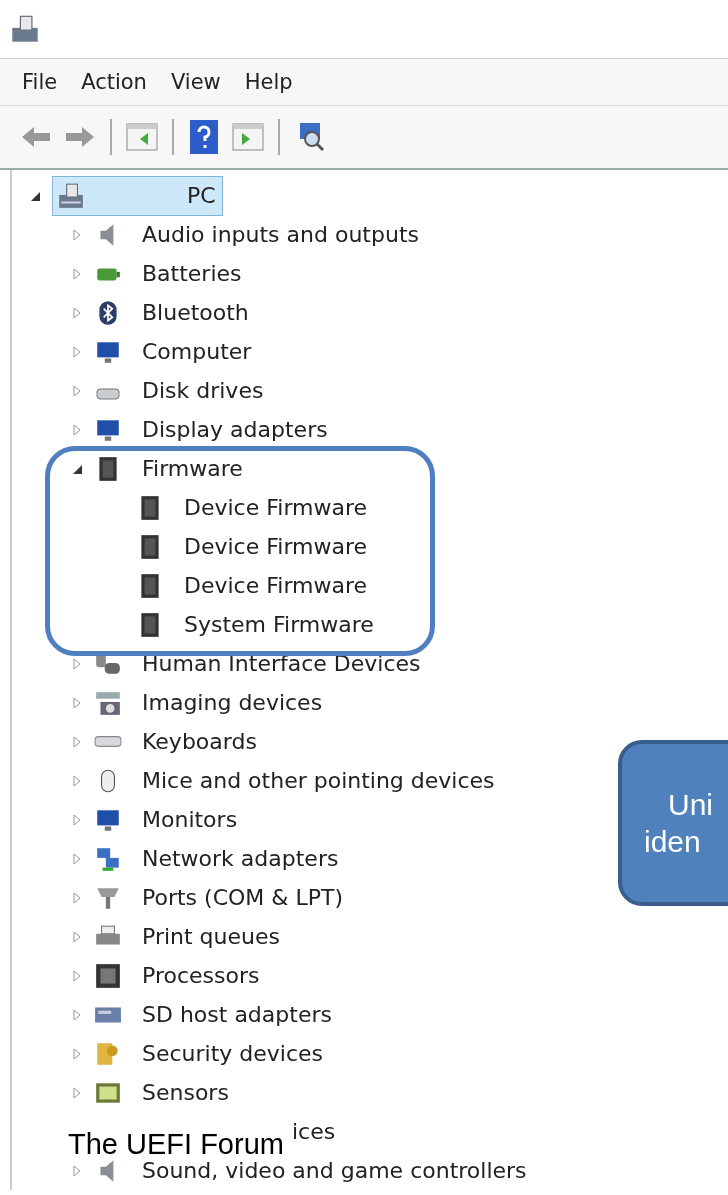 This screenshot has width=728, height=1195. What do you see at coordinates (691, 804) in the screenshot?
I see `callout-text: Uni` at bounding box center [691, 804].